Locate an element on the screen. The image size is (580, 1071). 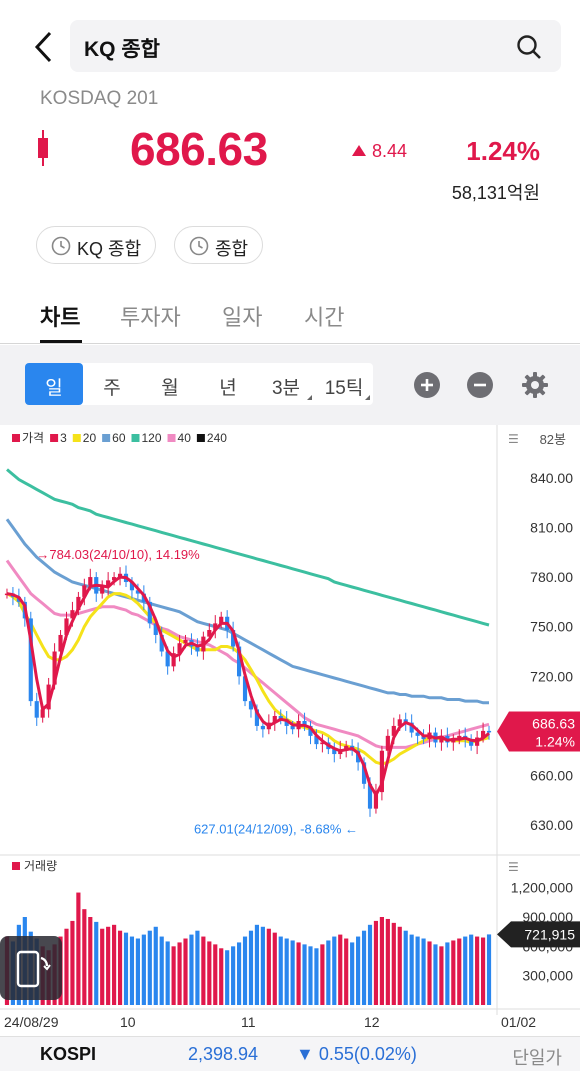
candle-icon is located at coordinates (43, 148).